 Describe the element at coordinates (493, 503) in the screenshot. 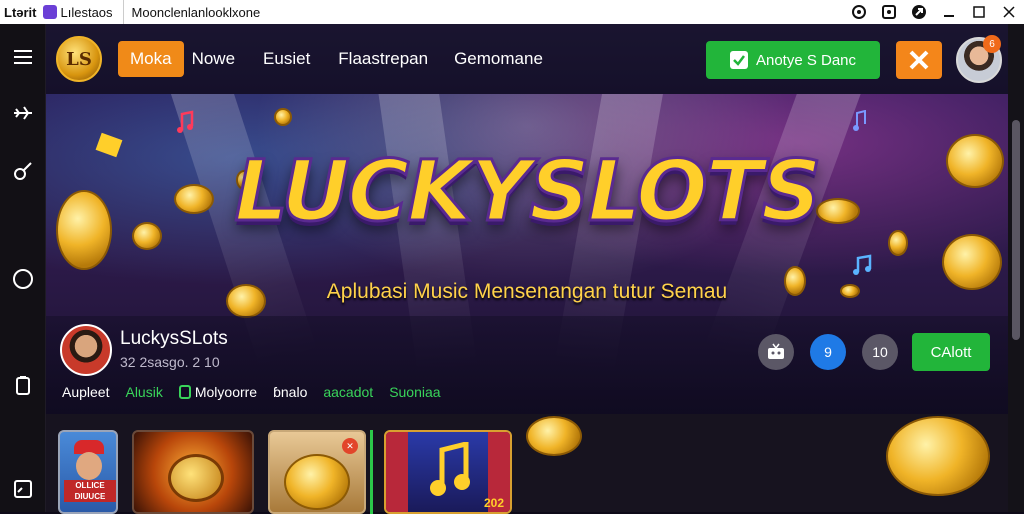

I see `thumbnail-number: 202` at that location.